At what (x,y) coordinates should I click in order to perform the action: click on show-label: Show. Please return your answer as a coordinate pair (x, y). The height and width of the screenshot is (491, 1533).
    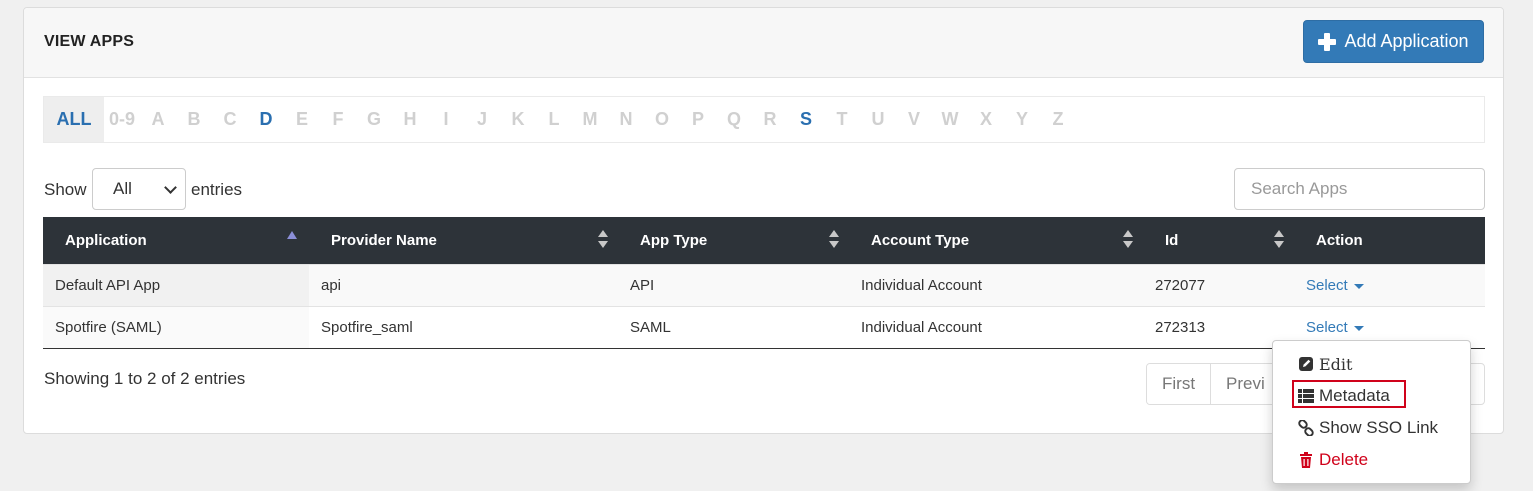
    Looking at the image, I should click on (65, 189).